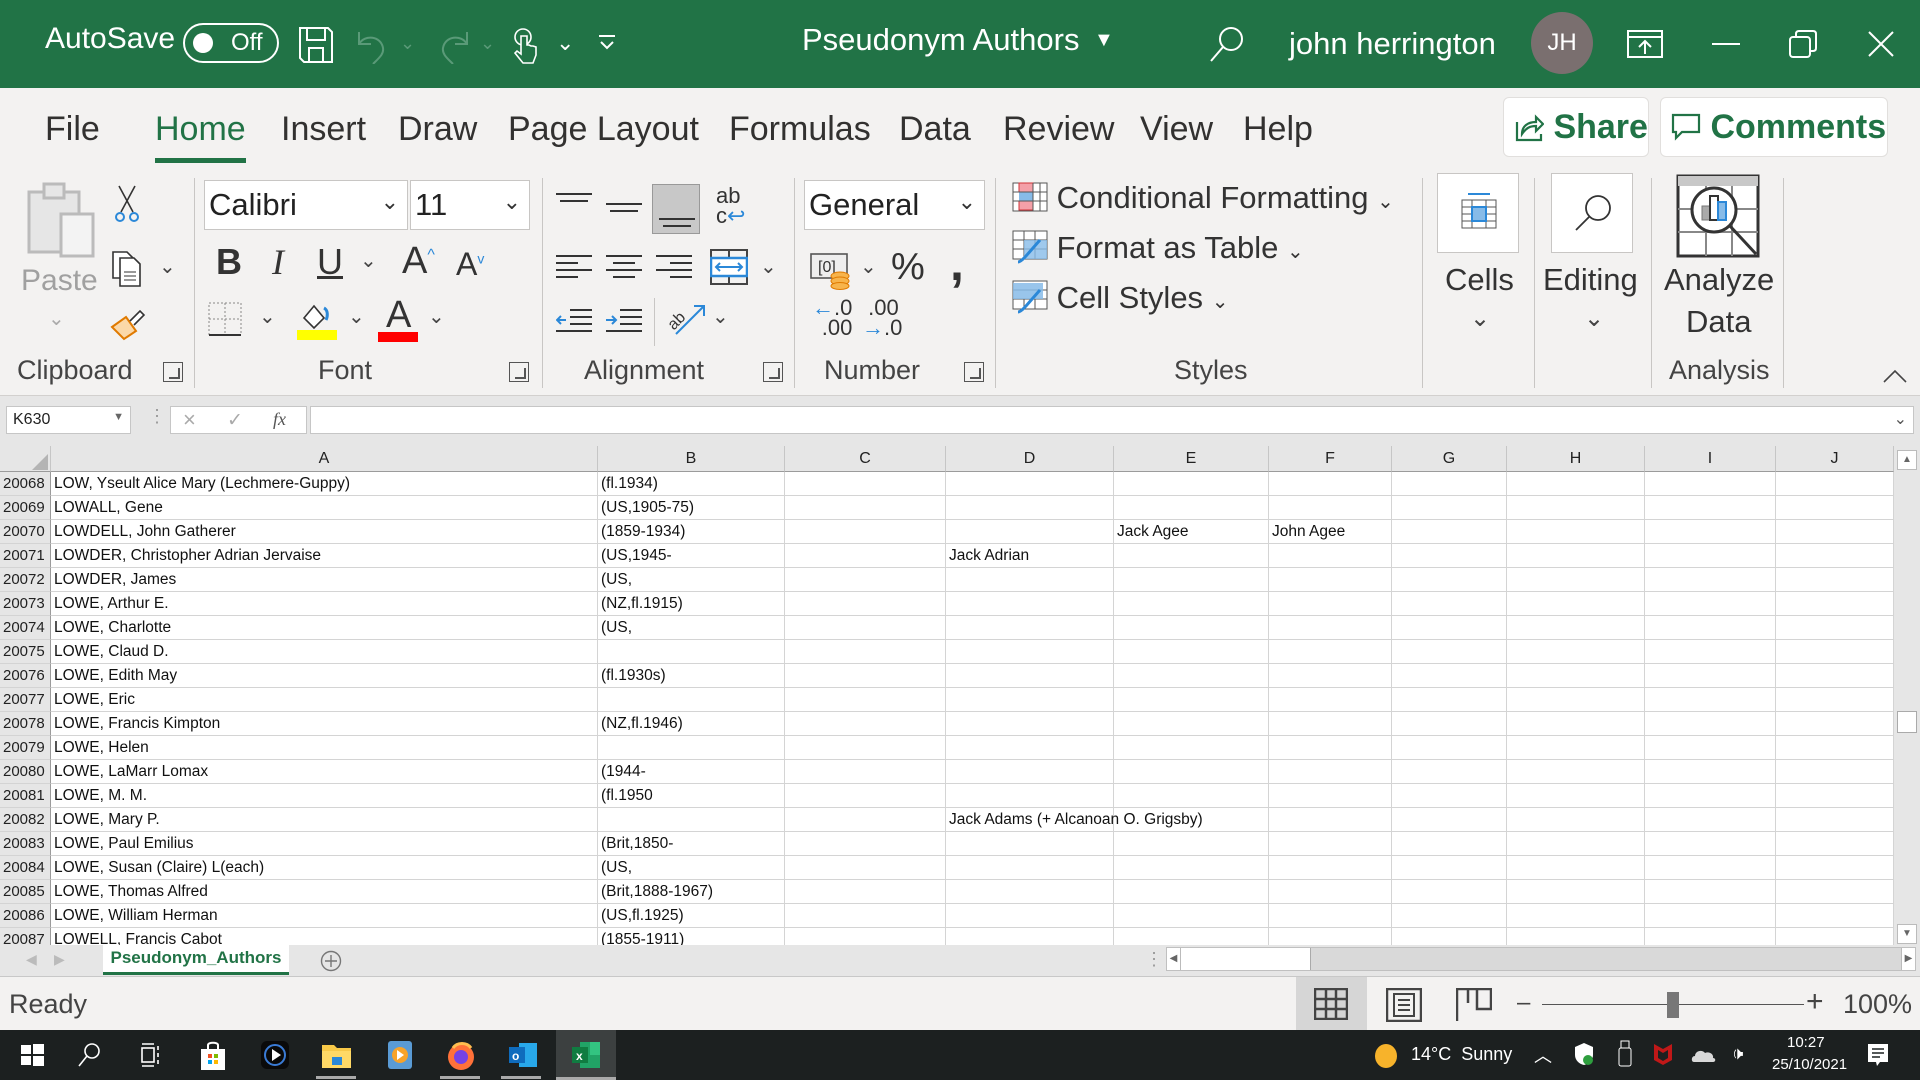 The image size is (1920, 1080). What do you see at coordinates (25, 916) in the screenshot?
I see `row-header: 20086` at bounding box center [25, 916].